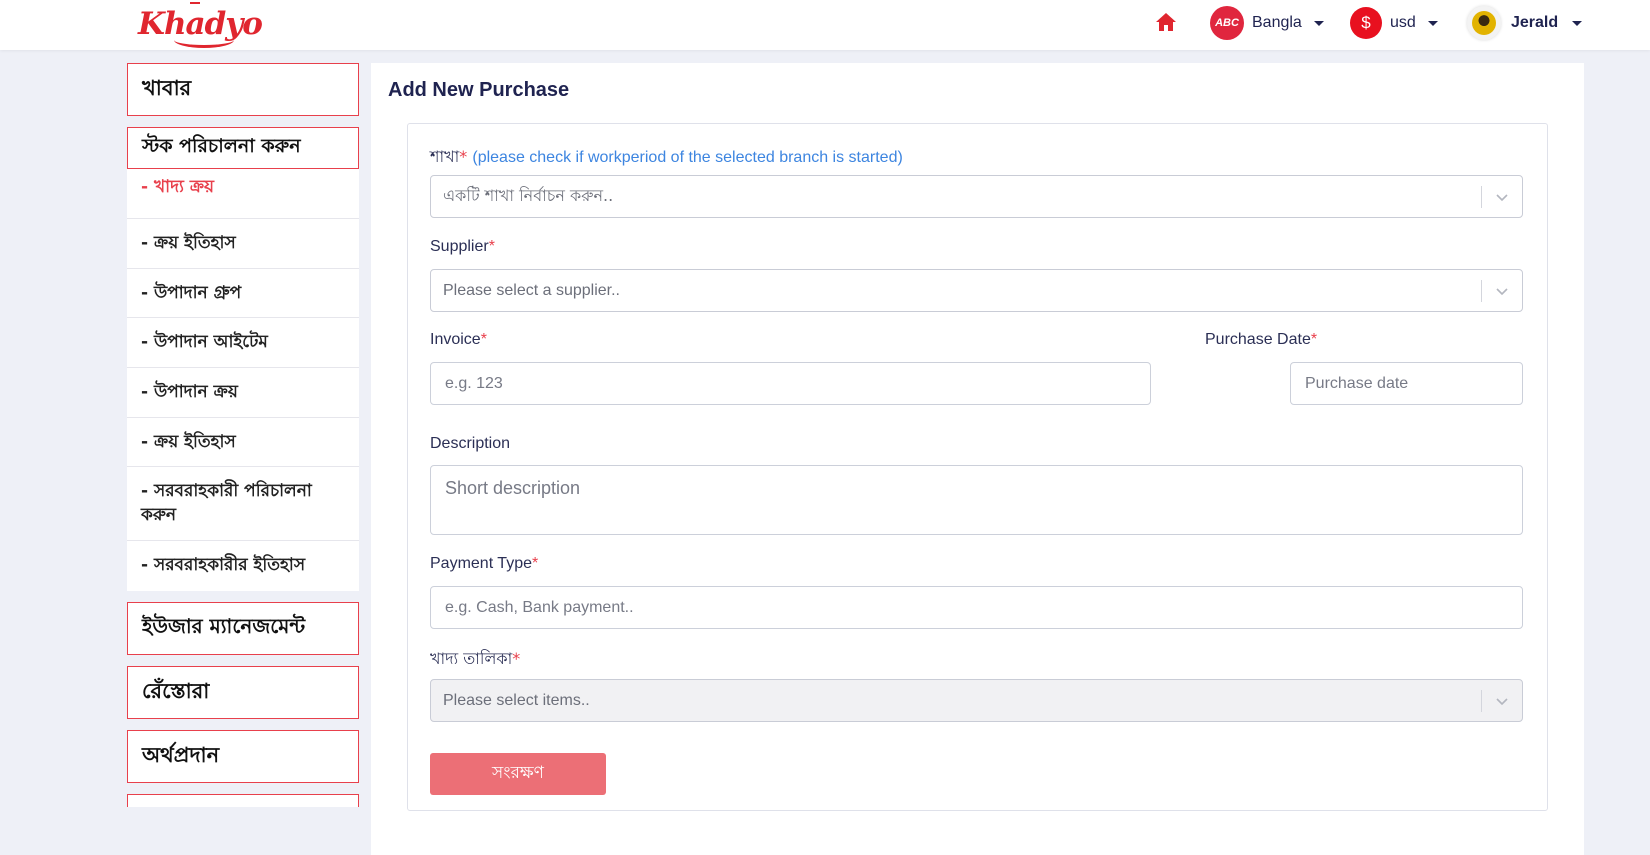 The width and height of the screenshot is (1650, 855). Describe the element at coordinates (516, 700) in the screenshot. I see `items-select-placeholder: Please select items..` at that location.